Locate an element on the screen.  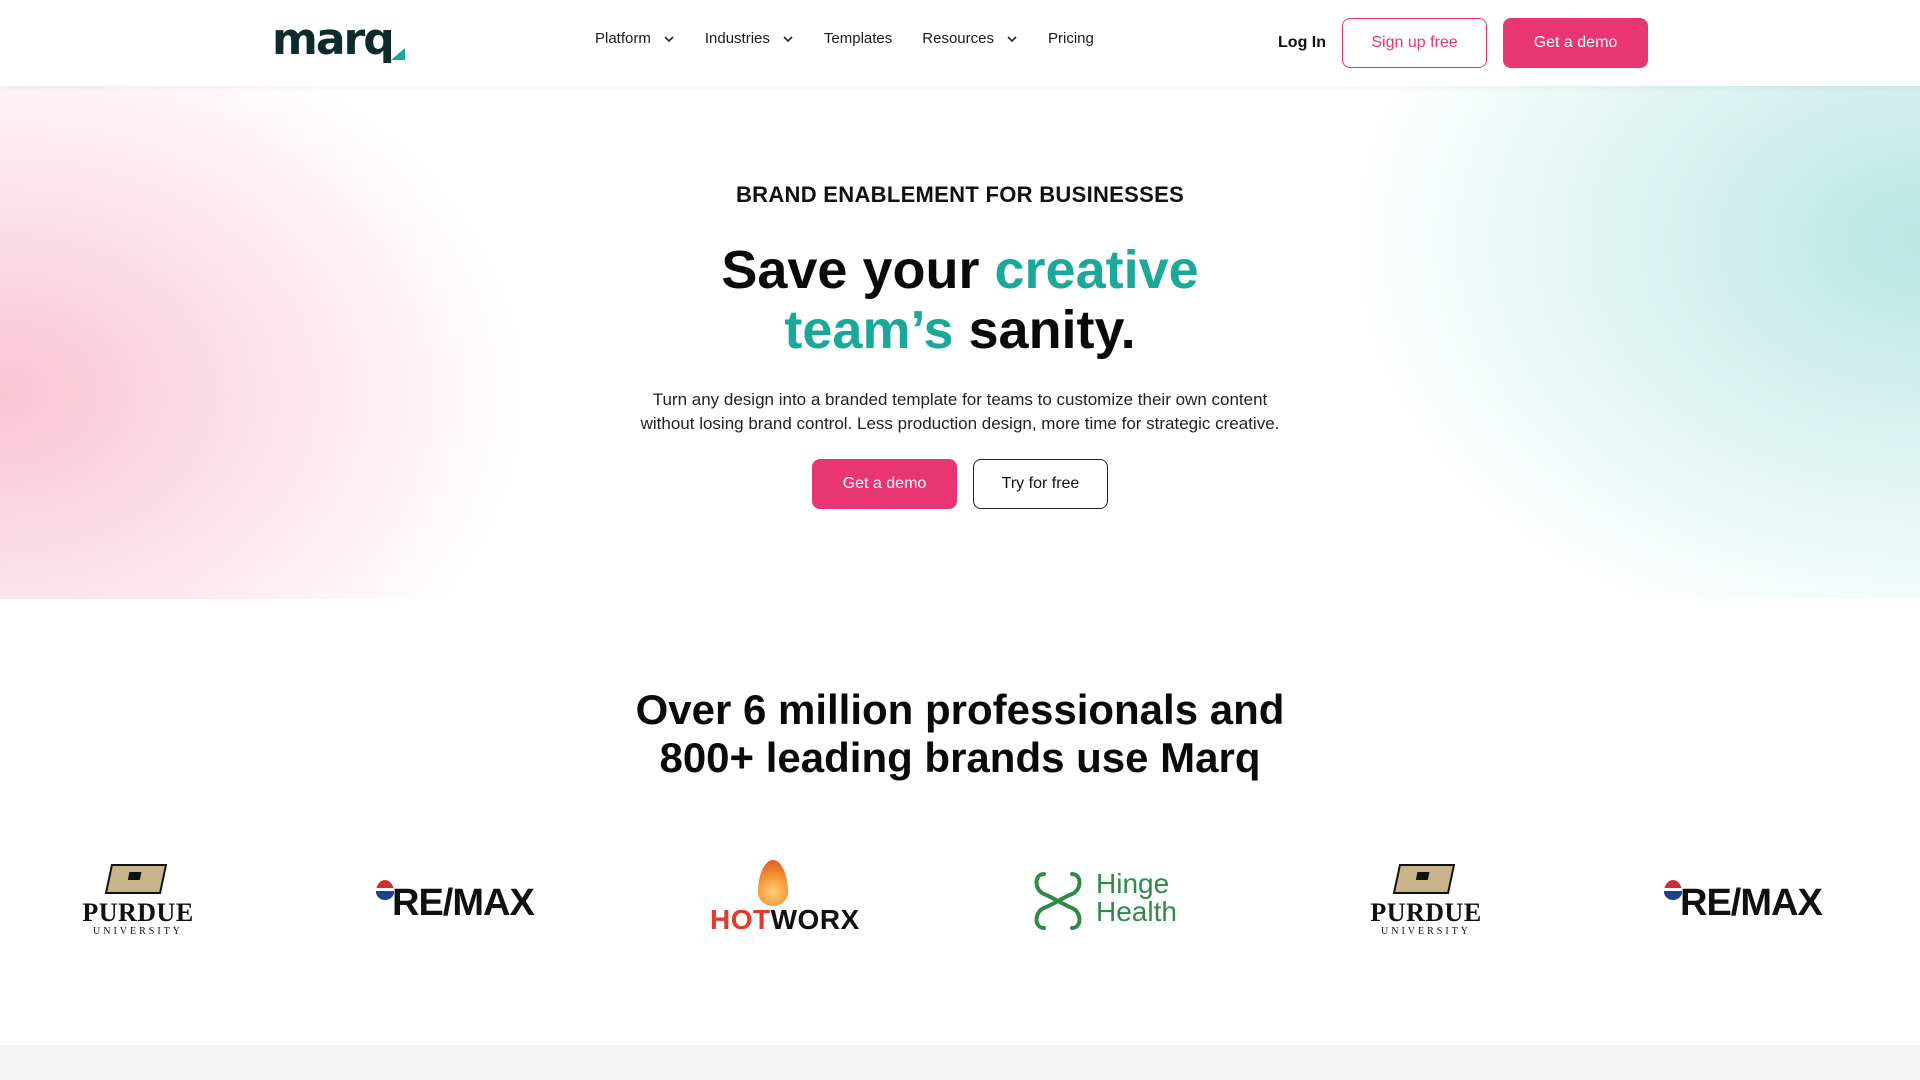
hotworx-logo: HOTWORX is located at coordinates (790, 898).